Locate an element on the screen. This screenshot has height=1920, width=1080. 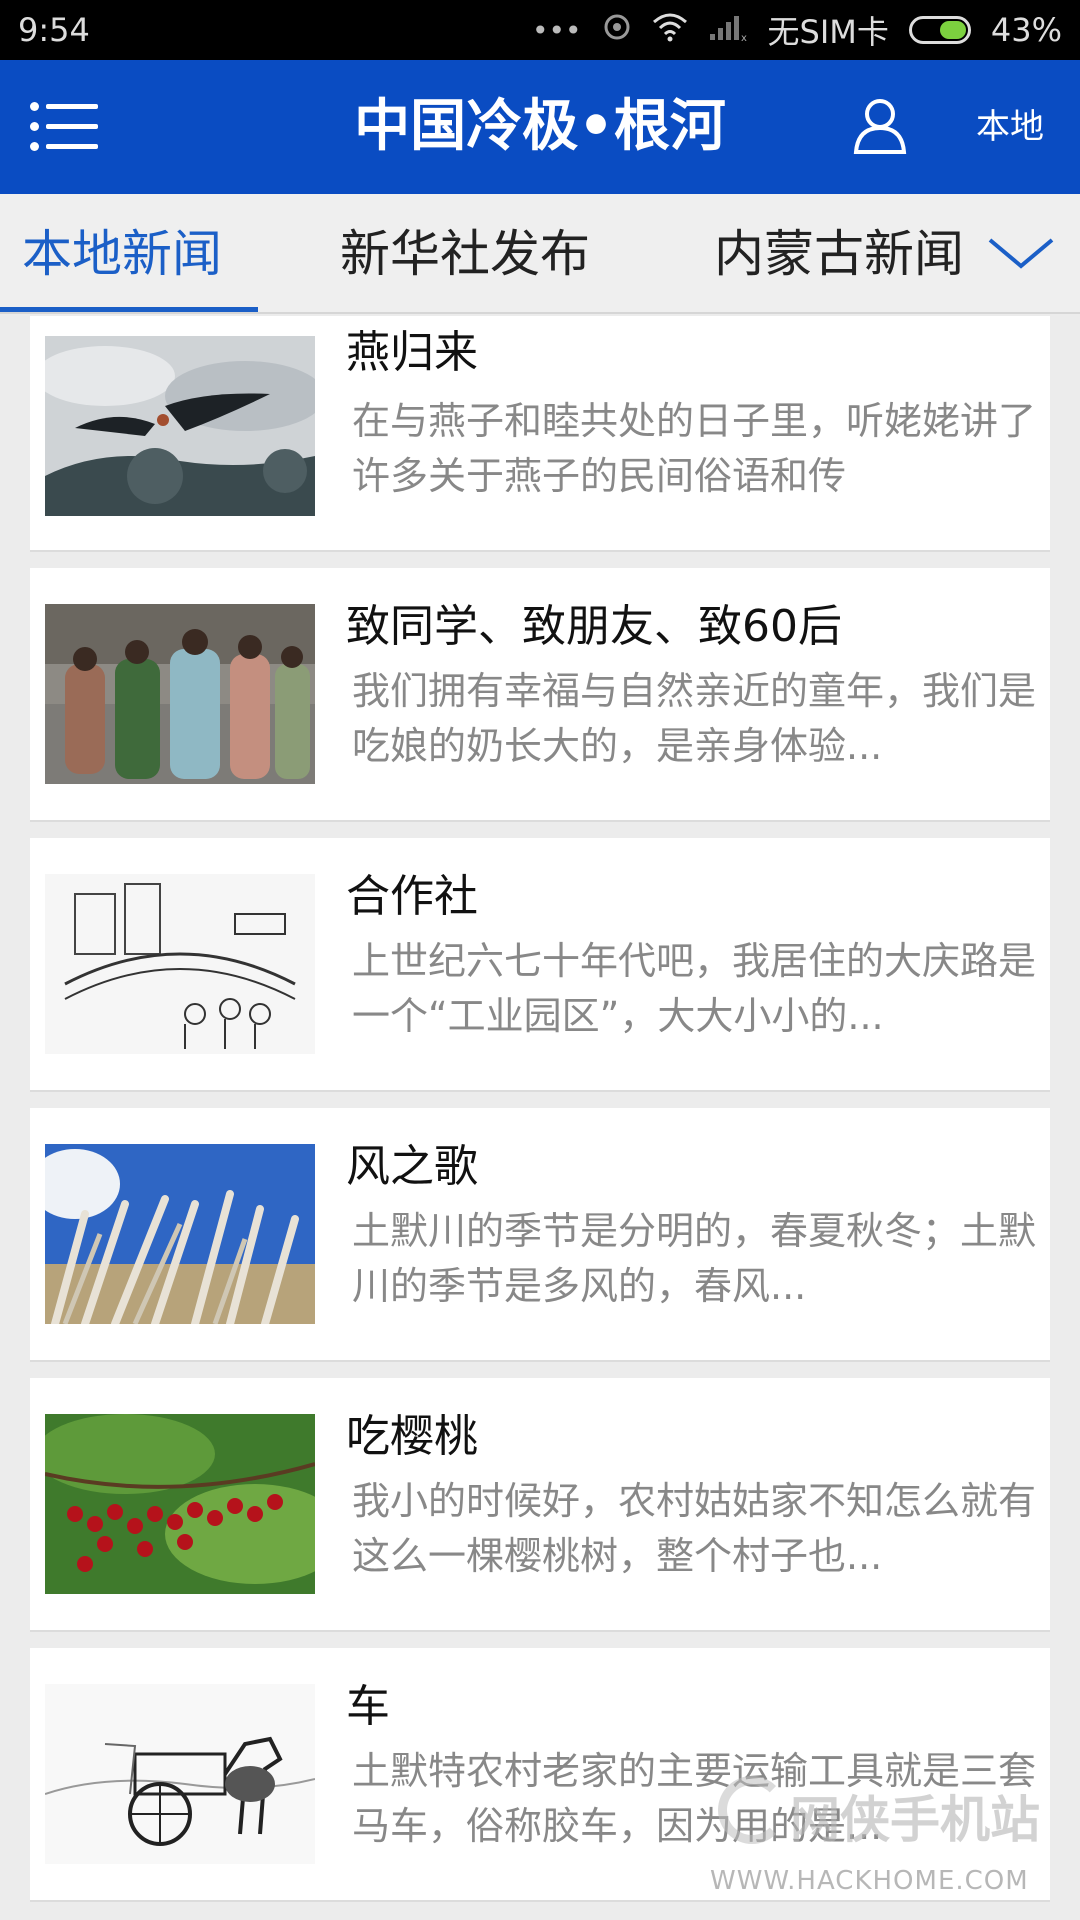
news-title: 燕归来 is located at coordinates (412, 352).